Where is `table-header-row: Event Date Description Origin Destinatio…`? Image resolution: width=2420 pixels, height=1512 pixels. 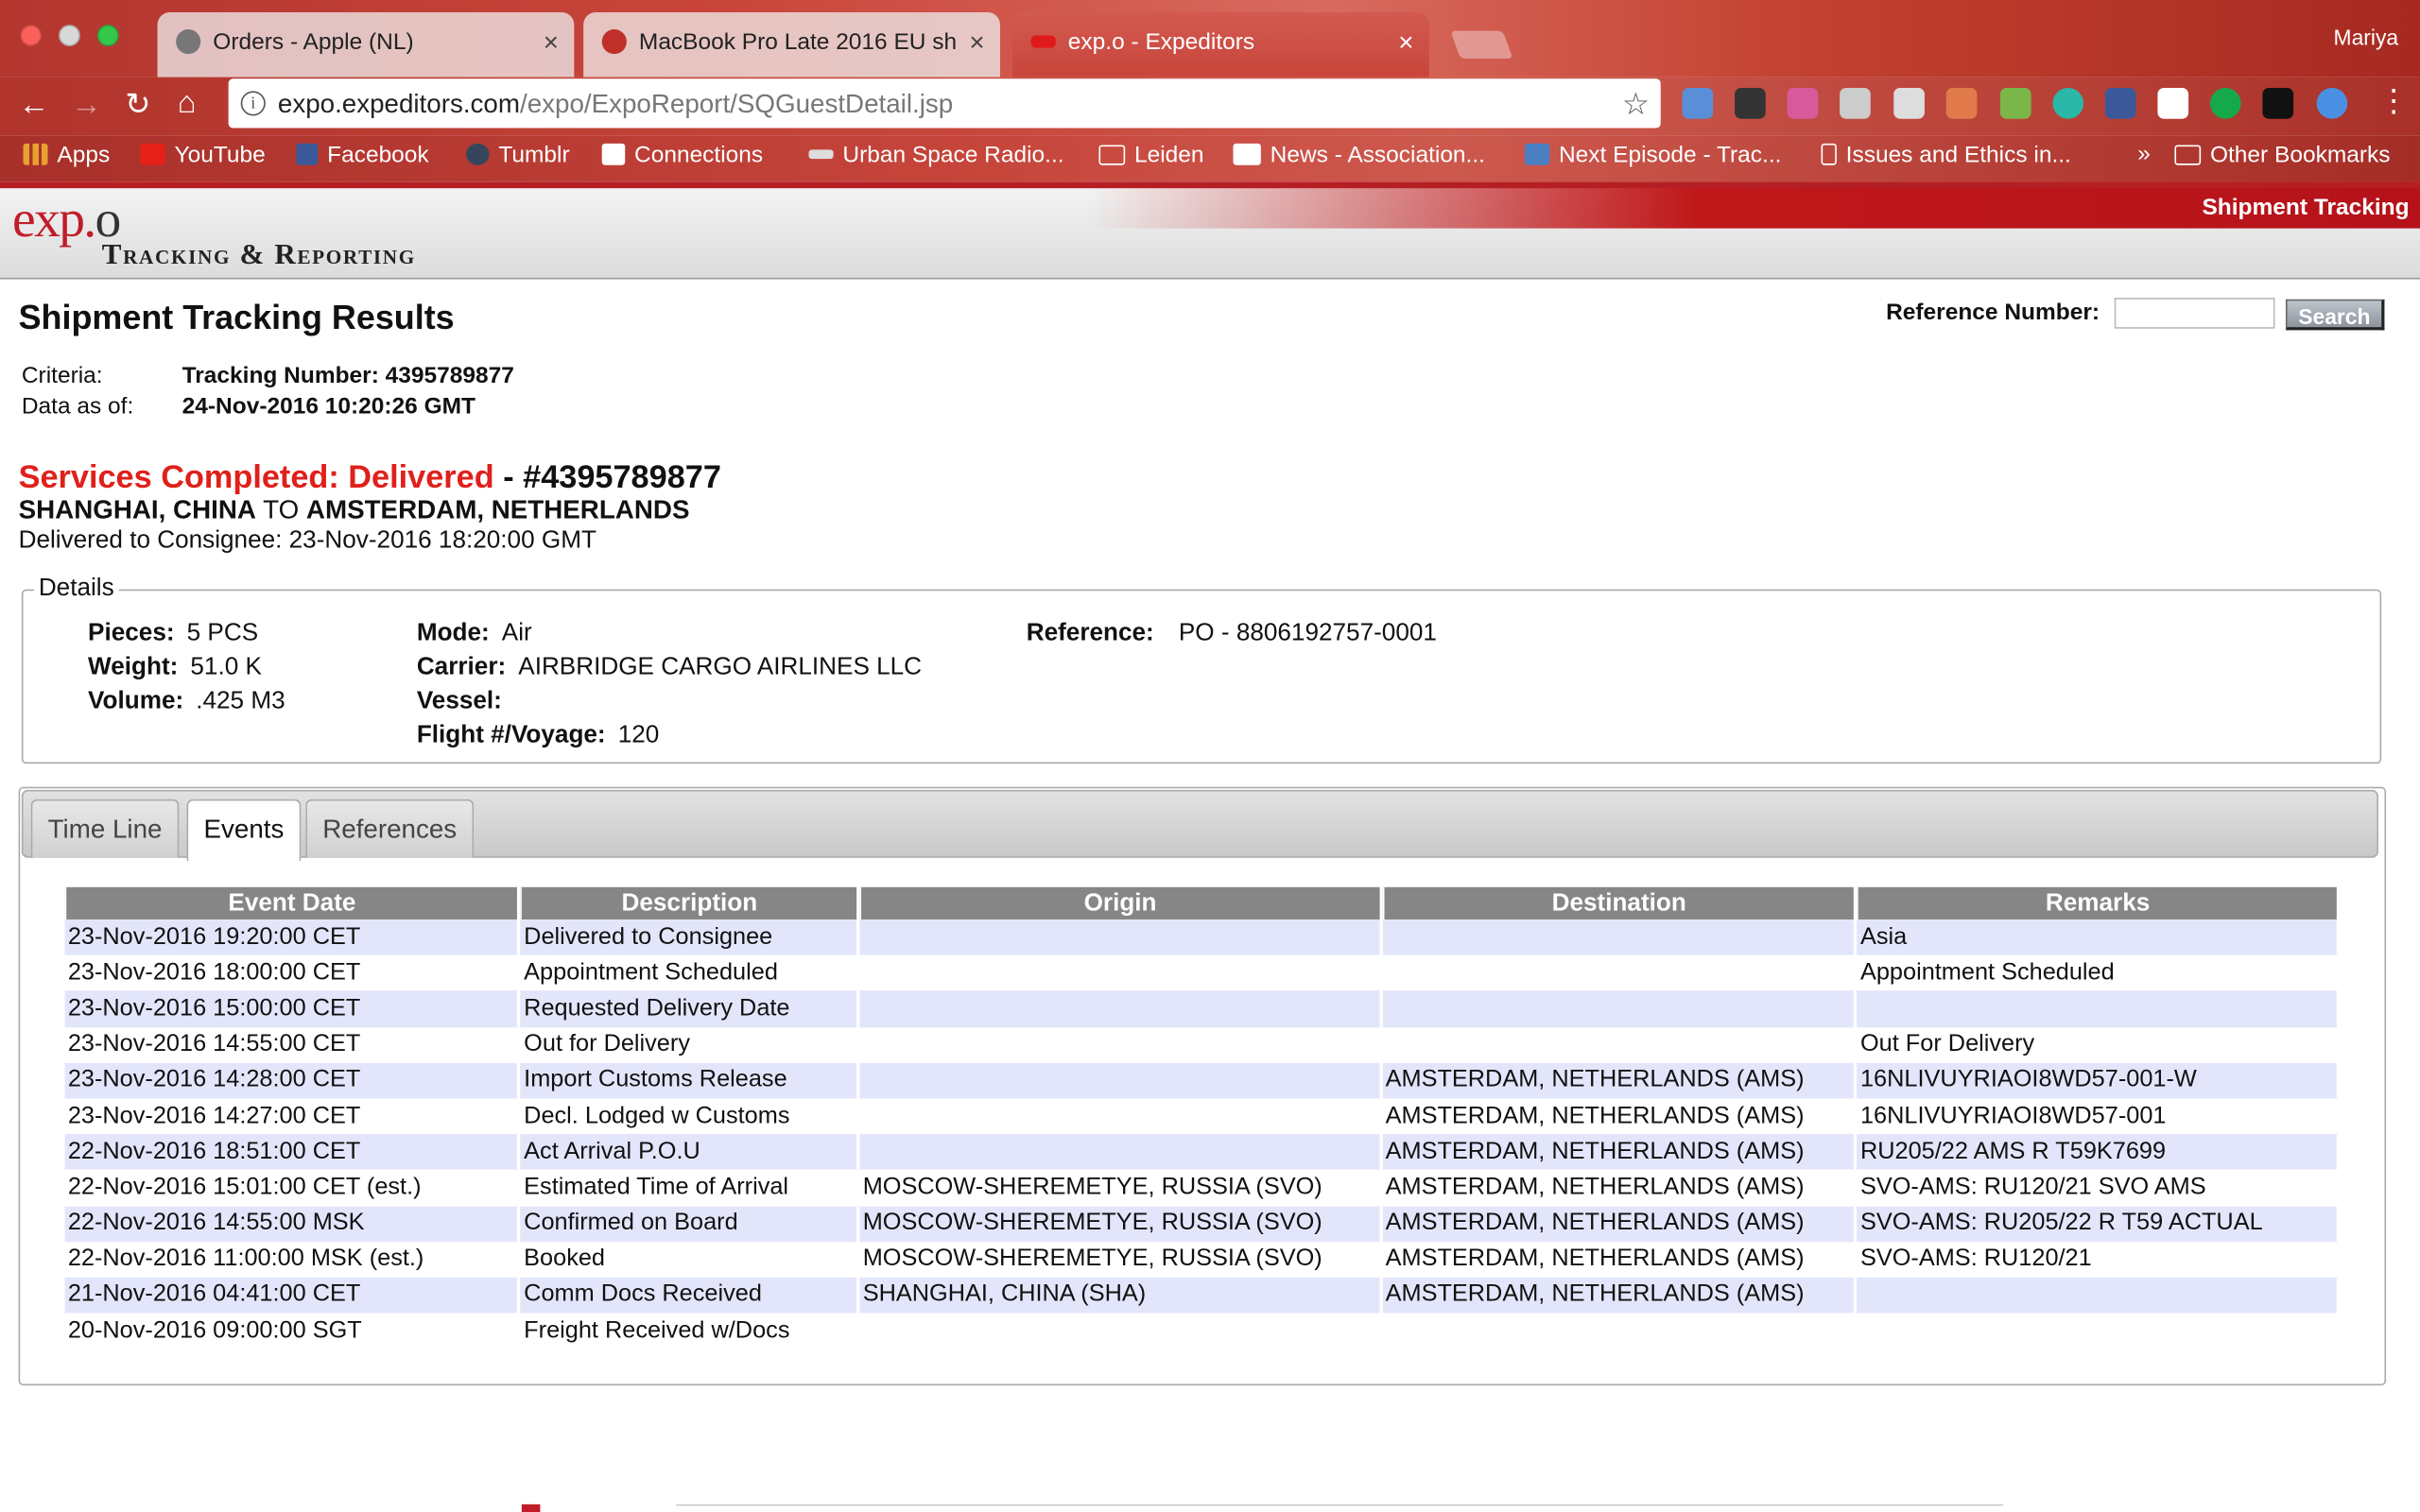 table-header-row: Event Date Description Origin Destinatio… is located at coordinates (1200, 903).